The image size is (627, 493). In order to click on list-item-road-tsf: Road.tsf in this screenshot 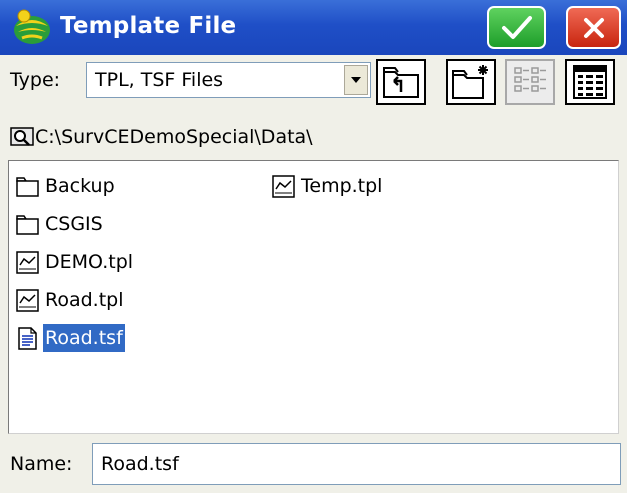, I will do `click(70, 338)`.